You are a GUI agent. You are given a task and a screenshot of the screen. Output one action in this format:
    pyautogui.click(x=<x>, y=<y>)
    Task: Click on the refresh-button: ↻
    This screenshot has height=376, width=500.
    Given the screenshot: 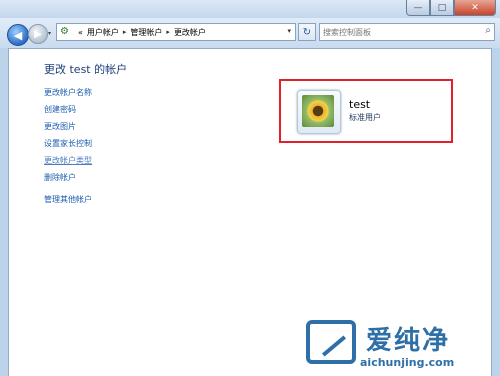 What is the action you would take?
    pyautogui.click(x=307, y=32)
    